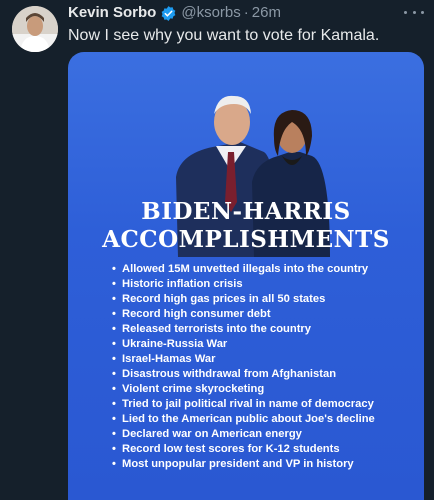 The height and width of the screenshot is (500, 434). What do you see at coordinates (188, 389) in the screenshot?
I see `list-item: • Violent crime skyrocketing` at bounding box center [188, 389].